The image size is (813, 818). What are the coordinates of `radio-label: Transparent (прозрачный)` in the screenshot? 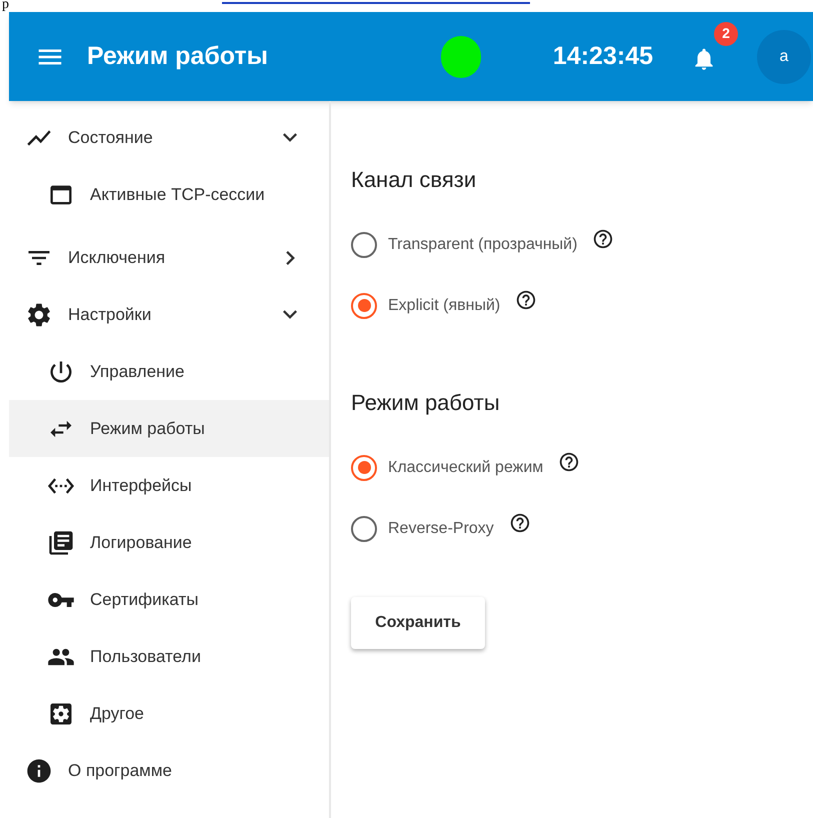 It's located at (483, 244).